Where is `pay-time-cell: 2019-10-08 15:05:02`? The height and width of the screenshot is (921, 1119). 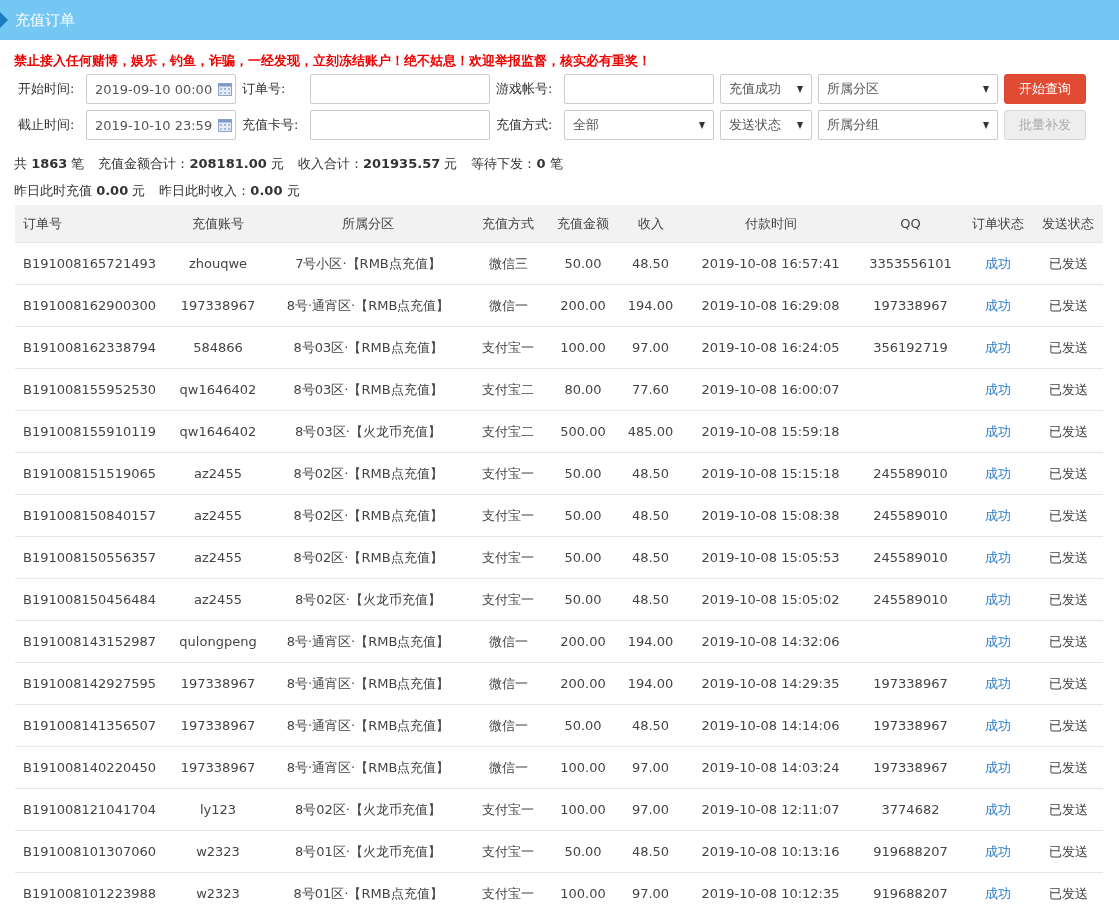
pay-time-cell: 2019-10-08 15:05:02 is located at coordinates (770, 599).